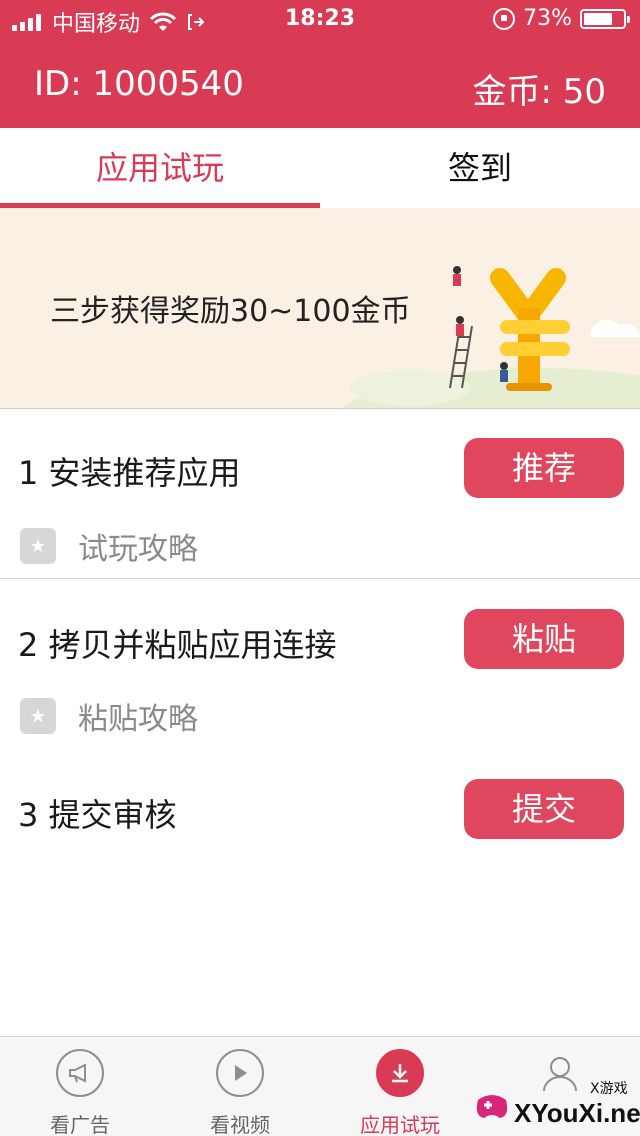  What do you see at coordinates (80, 1124) in the screenshot?
I see `nav-watch-ads-label: 看广告` at bounding box center [80, 1124].